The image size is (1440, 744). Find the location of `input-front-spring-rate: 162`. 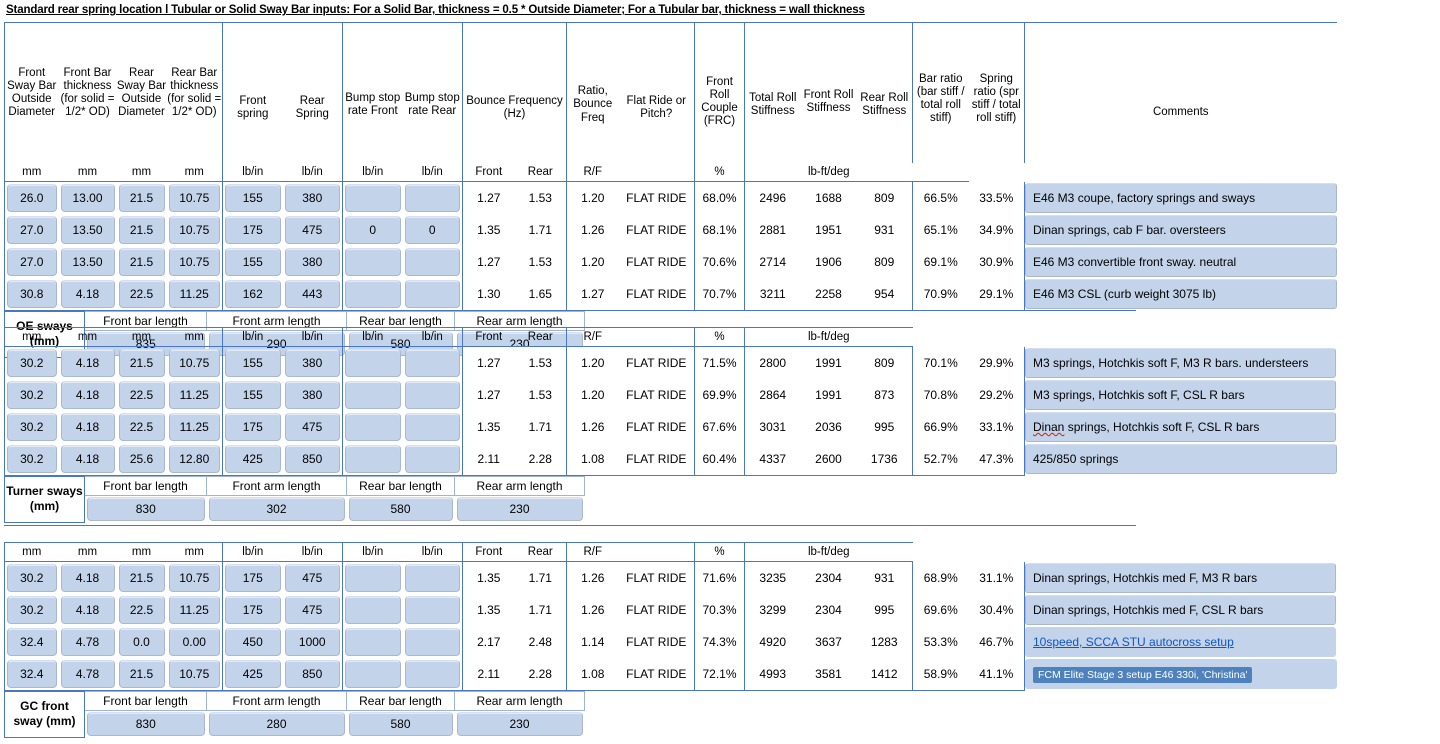

input-front-spring-rate: 162 is located at coordinates (253, 294).